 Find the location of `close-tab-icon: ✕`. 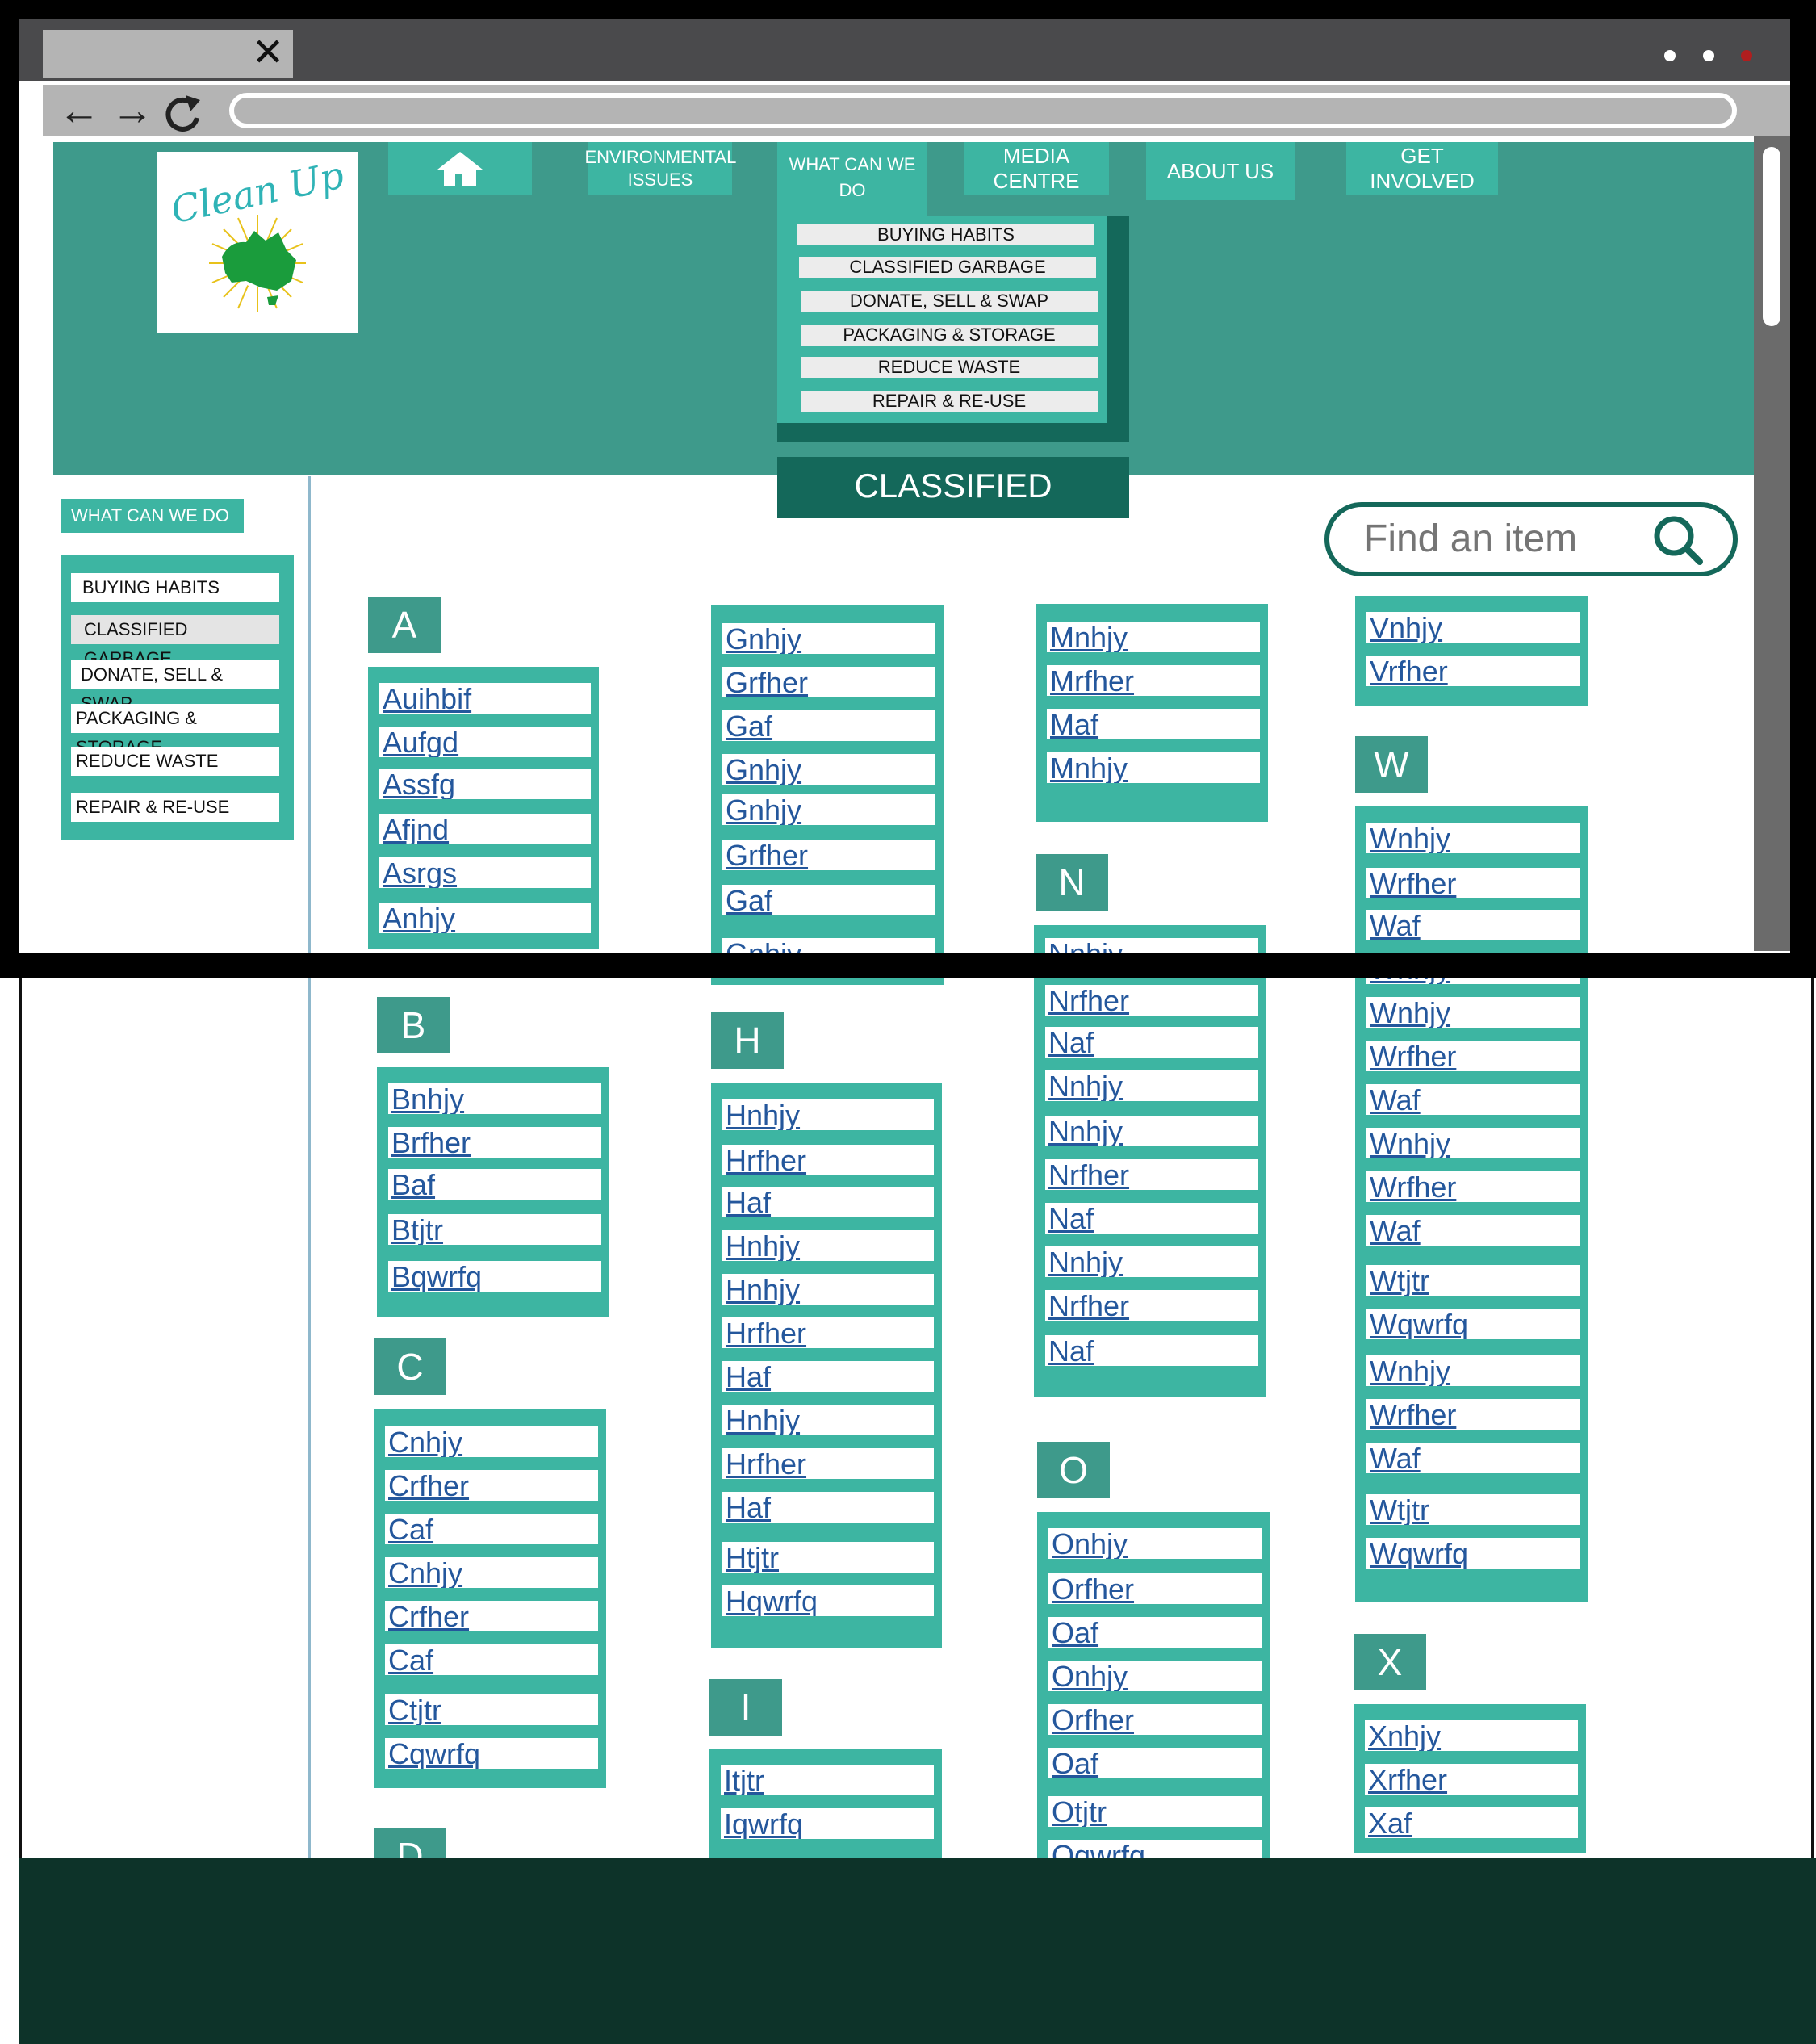

close-tab-icon: ✕ is located at coordinates (268, 54).